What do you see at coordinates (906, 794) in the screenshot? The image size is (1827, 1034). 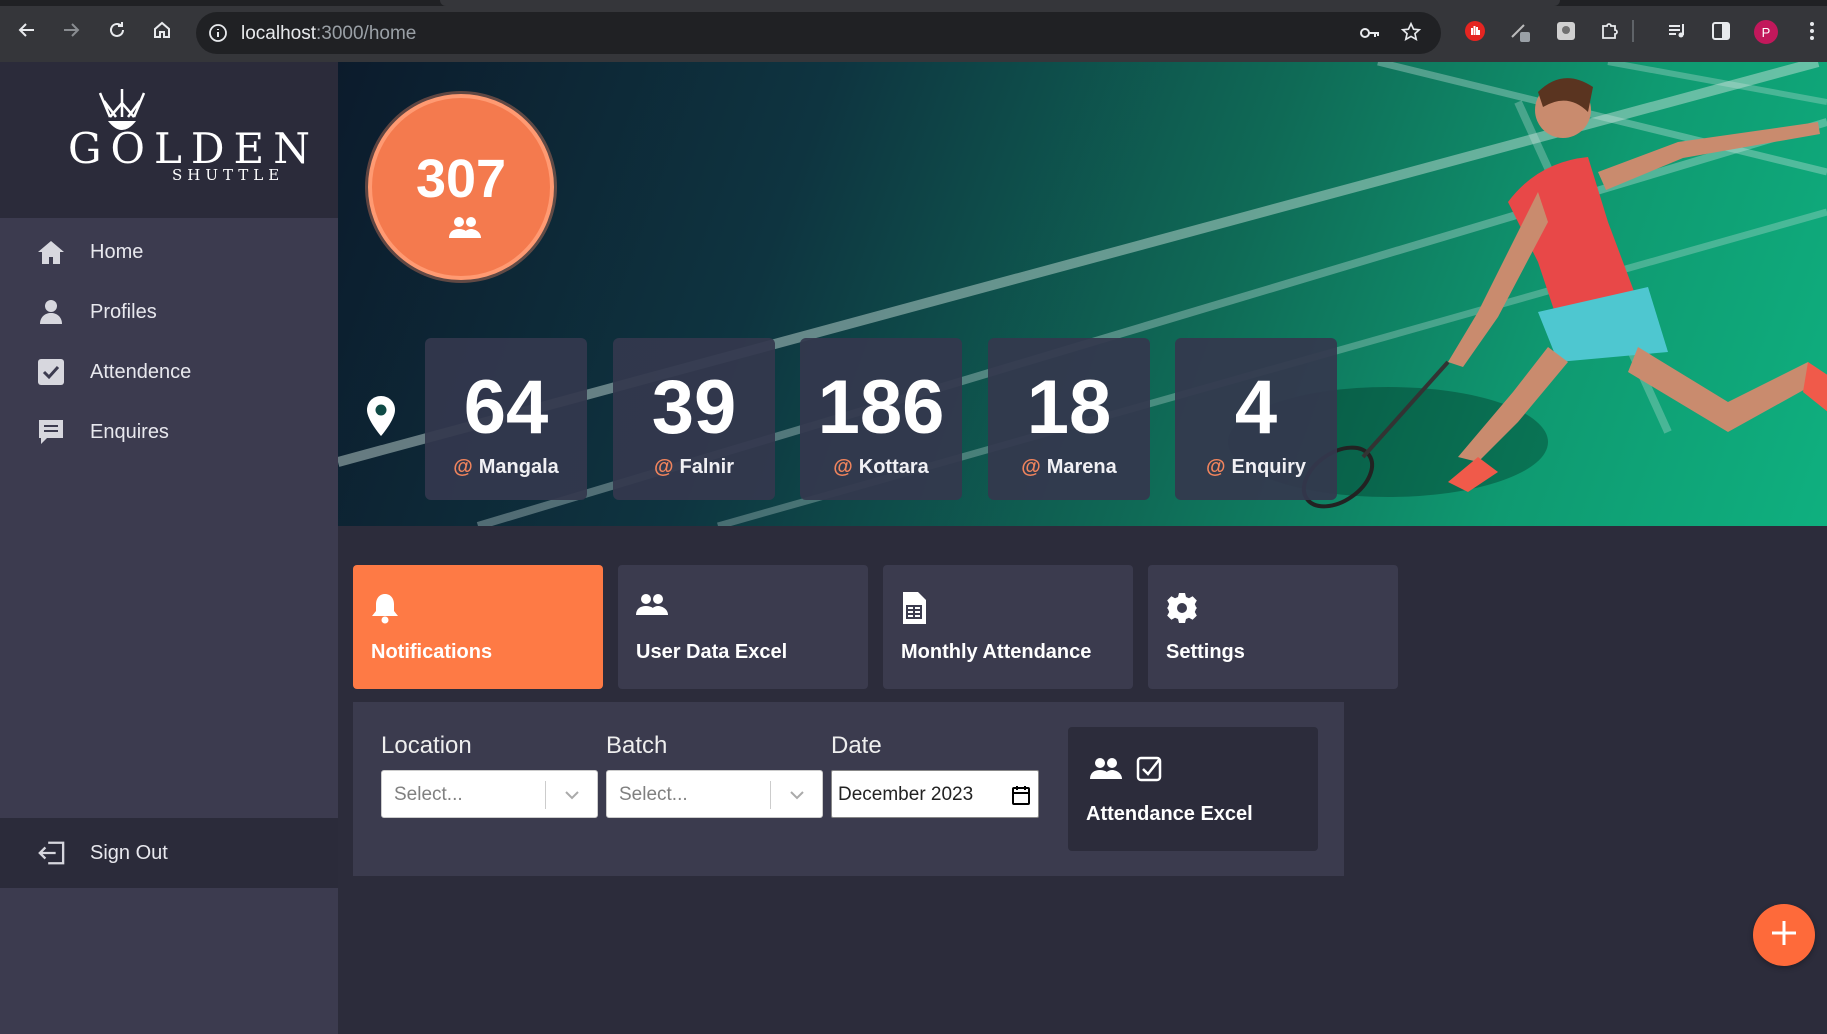 I see `date-value: December 2023` at bounding box center [906, 794].